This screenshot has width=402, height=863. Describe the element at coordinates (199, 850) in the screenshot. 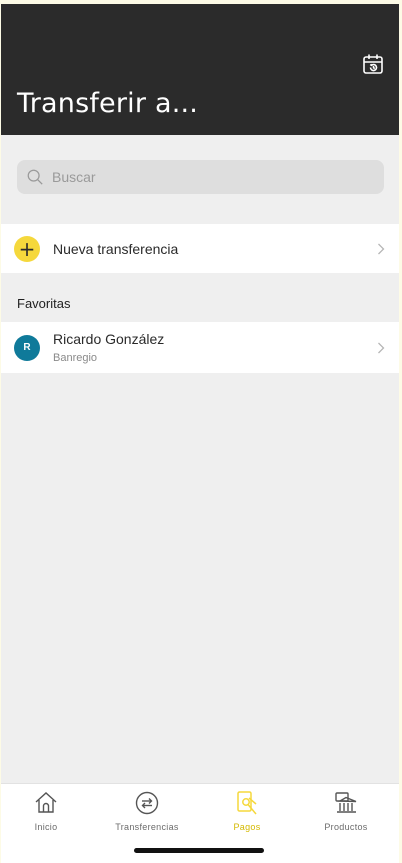

I see `home-indicator` at that location.